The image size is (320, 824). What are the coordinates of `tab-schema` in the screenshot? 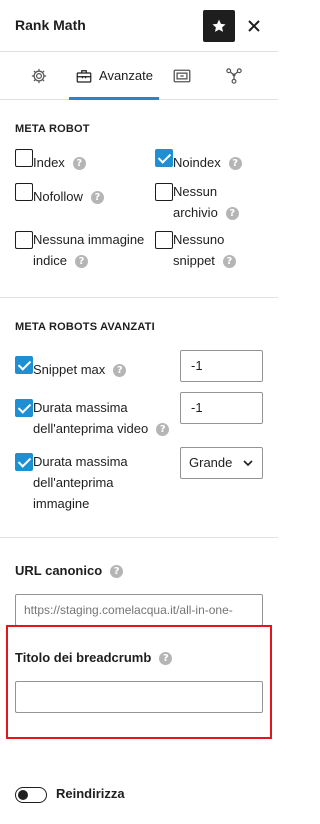 It's located at (182, 75).